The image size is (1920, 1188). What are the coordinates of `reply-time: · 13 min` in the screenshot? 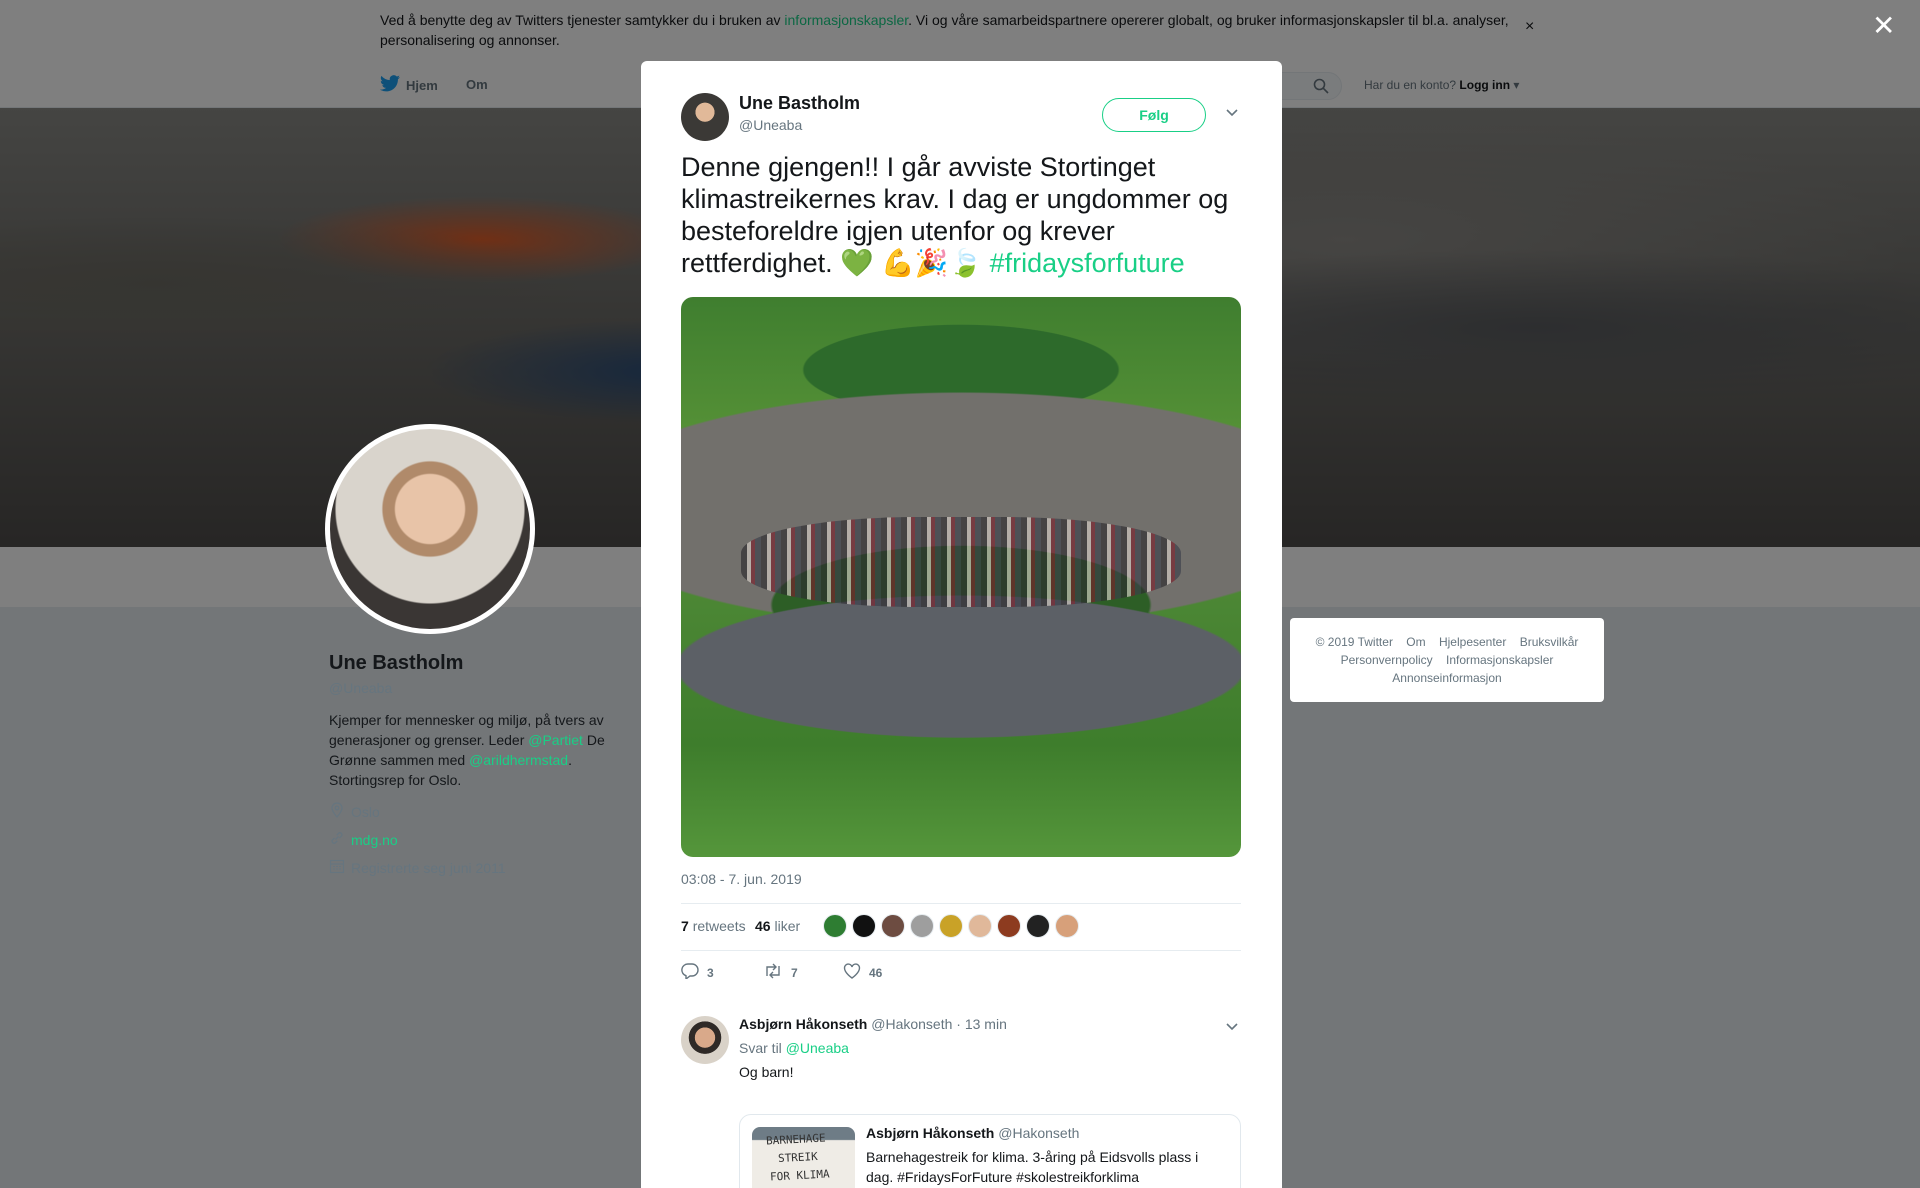 It's located at (981, 1024).